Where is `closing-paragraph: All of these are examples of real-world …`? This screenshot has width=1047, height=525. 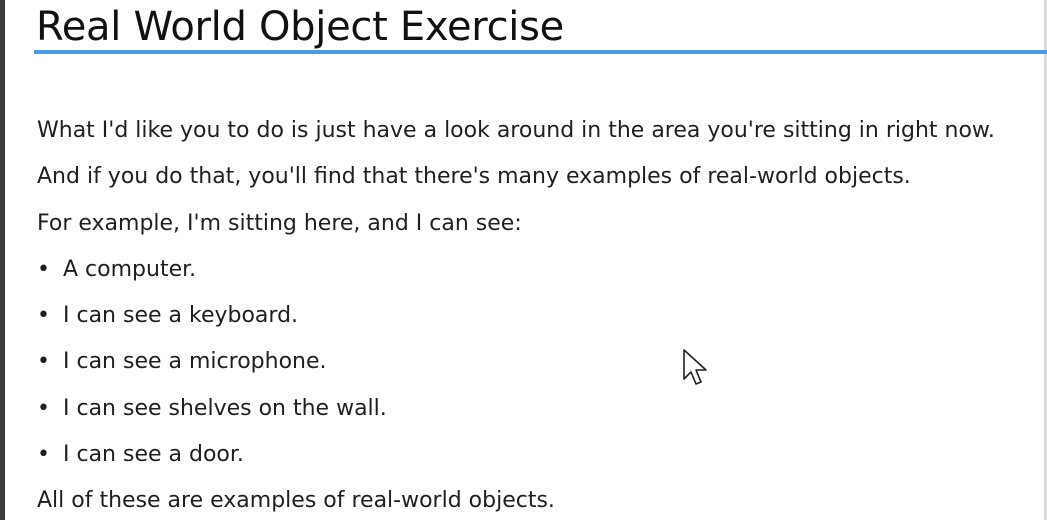 closing-paragraph: All of these are examples of real-world … is located at coordinates (296, 501).